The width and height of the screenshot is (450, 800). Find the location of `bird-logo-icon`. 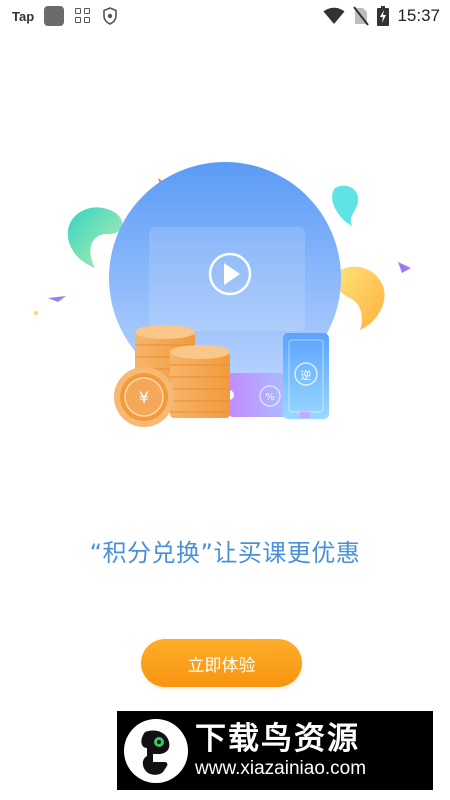

bird-logo-icon is located at coordinates (156, 750).